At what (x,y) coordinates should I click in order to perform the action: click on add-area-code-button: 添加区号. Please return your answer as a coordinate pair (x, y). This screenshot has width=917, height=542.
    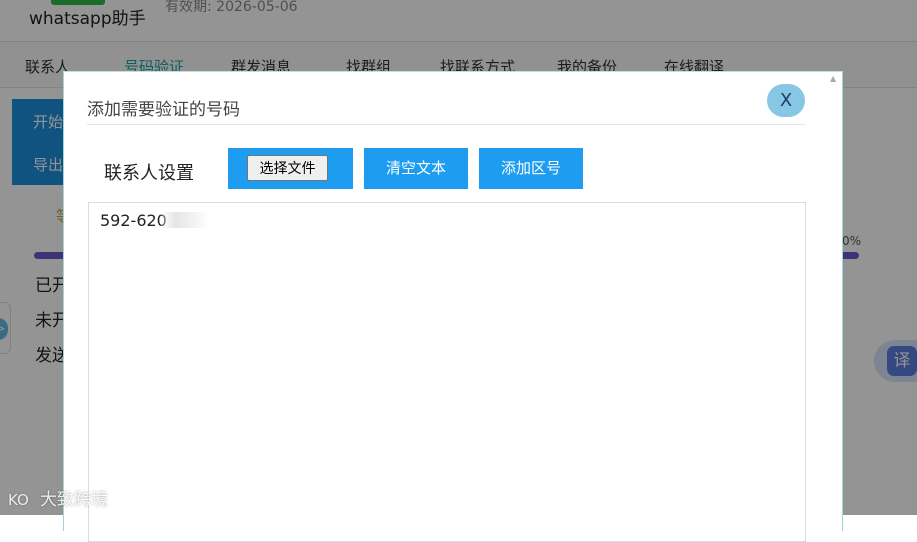
    Looking at the image, I should click on (531, 168).